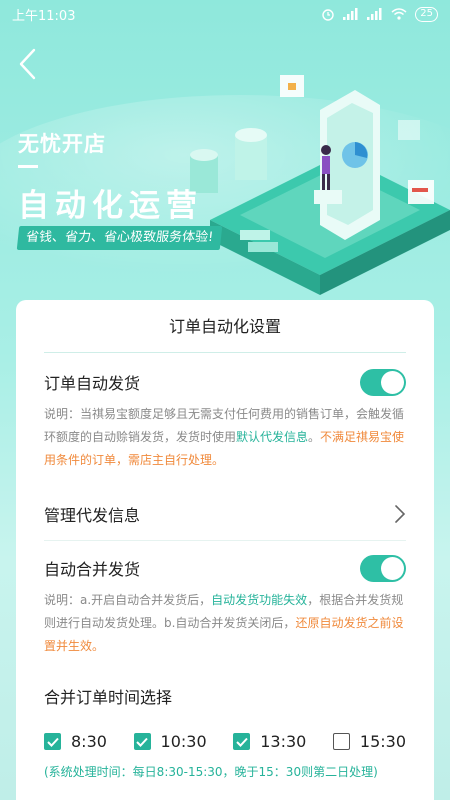 The height and width of the screenshot is (800, 450). What do you see at coordinates (225, 696) in the screenshot?
I see `merge-time-row: 合并订单时间选择` at bounding box center [225, 696].